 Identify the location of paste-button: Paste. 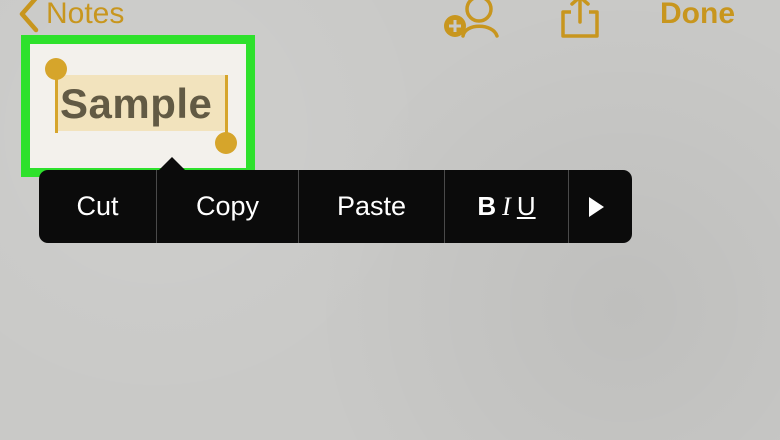
(372, 206).